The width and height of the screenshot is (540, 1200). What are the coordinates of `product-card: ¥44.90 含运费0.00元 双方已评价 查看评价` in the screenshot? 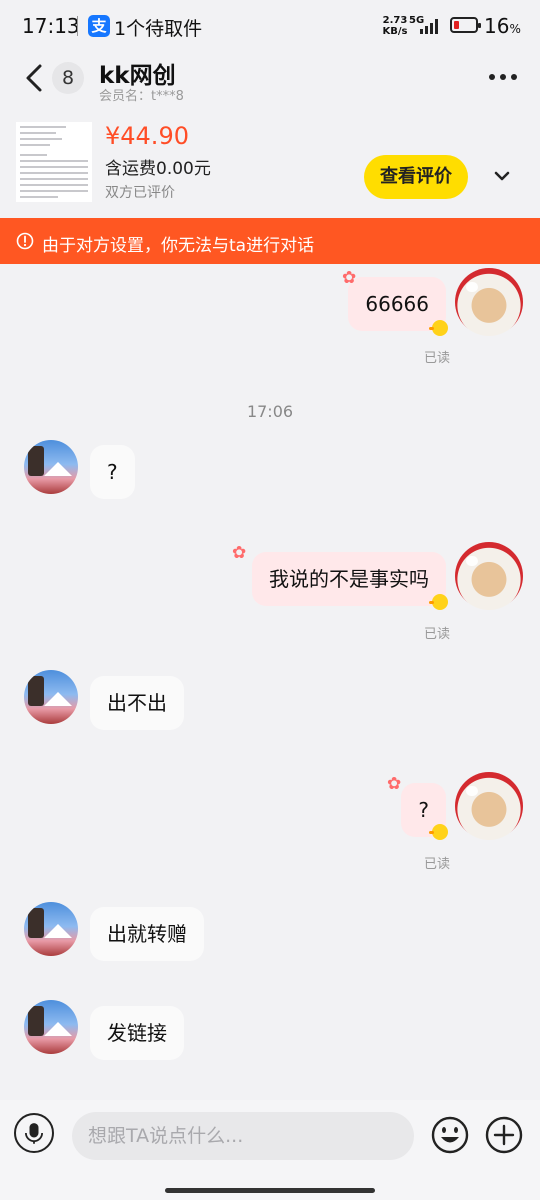 It's located at (270, 163).